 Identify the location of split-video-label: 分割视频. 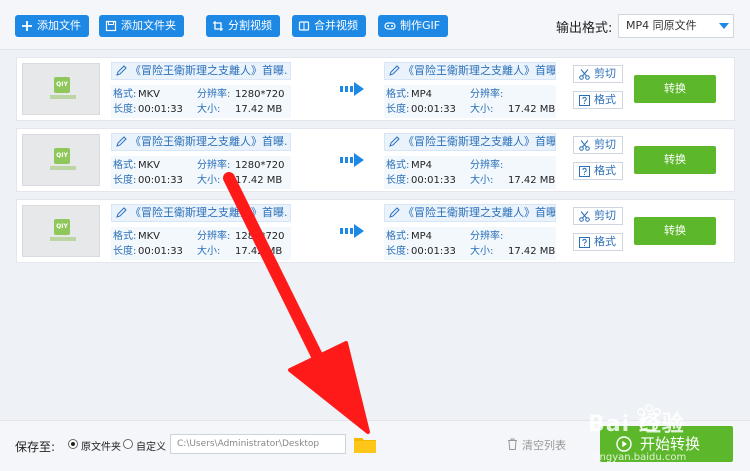
(250, 25).